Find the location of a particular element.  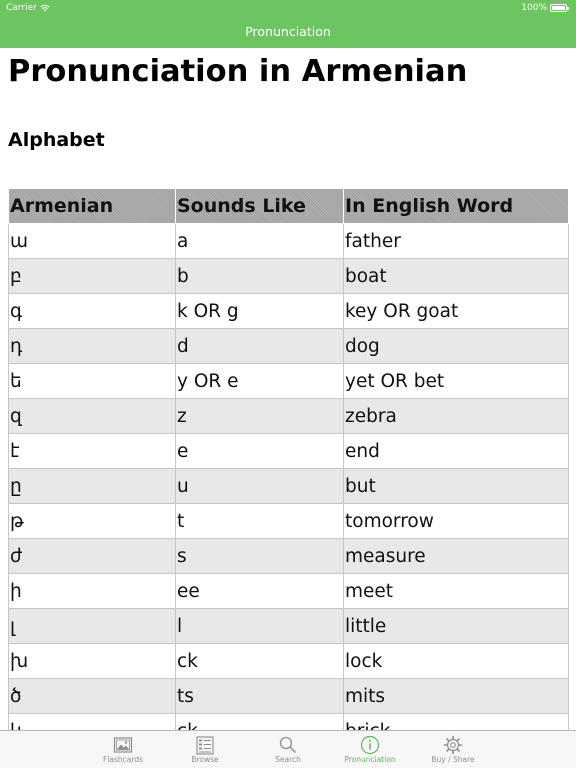

tab-flashcards: Flashcards is located at coordinates (123, 749).